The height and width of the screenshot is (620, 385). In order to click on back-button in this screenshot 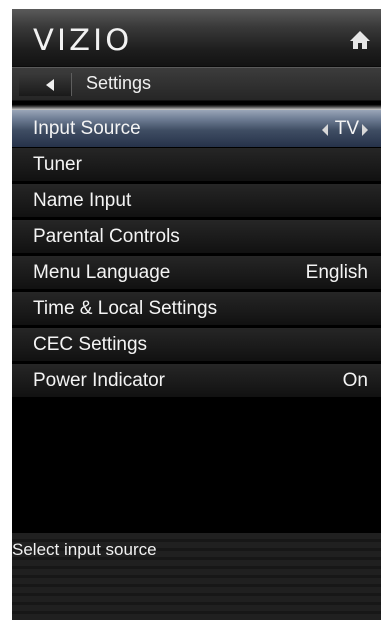, I will do `click(45, 84)`.